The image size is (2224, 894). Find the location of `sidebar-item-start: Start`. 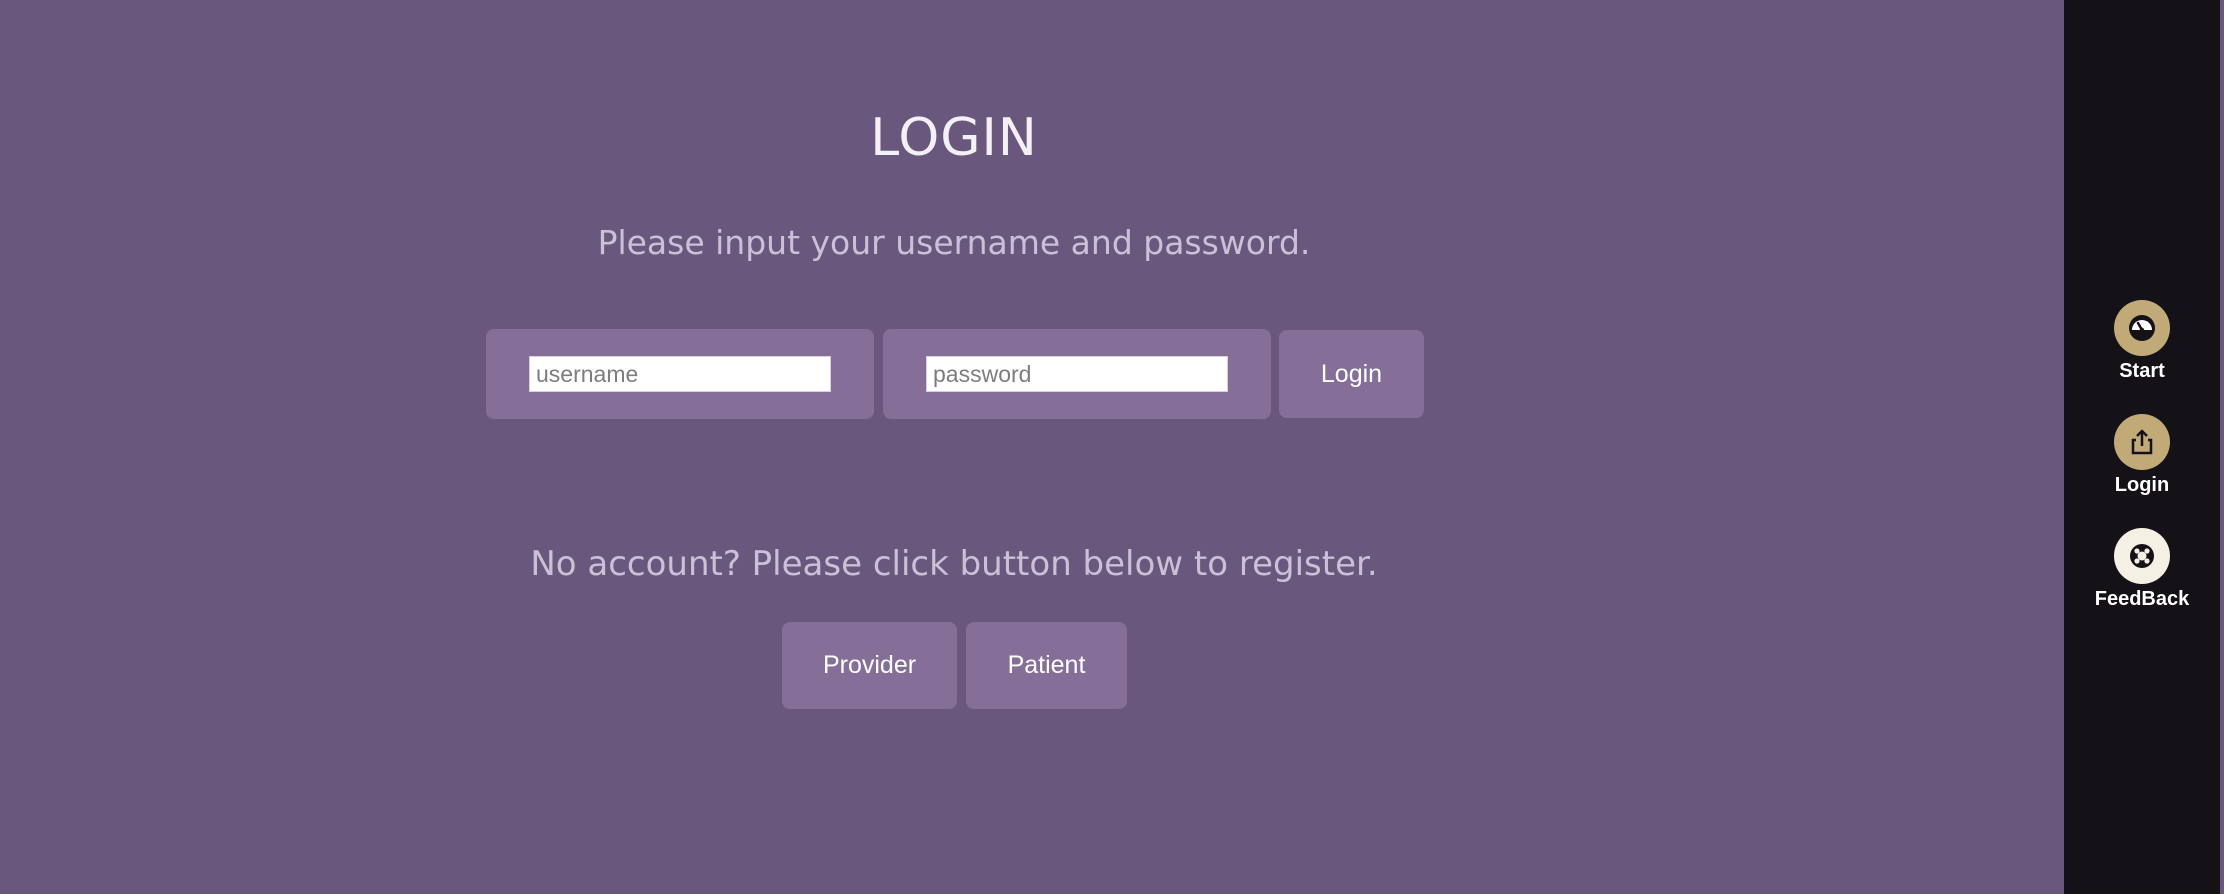

sidebar-item-start: Start is located at coordinates (2142, 345).